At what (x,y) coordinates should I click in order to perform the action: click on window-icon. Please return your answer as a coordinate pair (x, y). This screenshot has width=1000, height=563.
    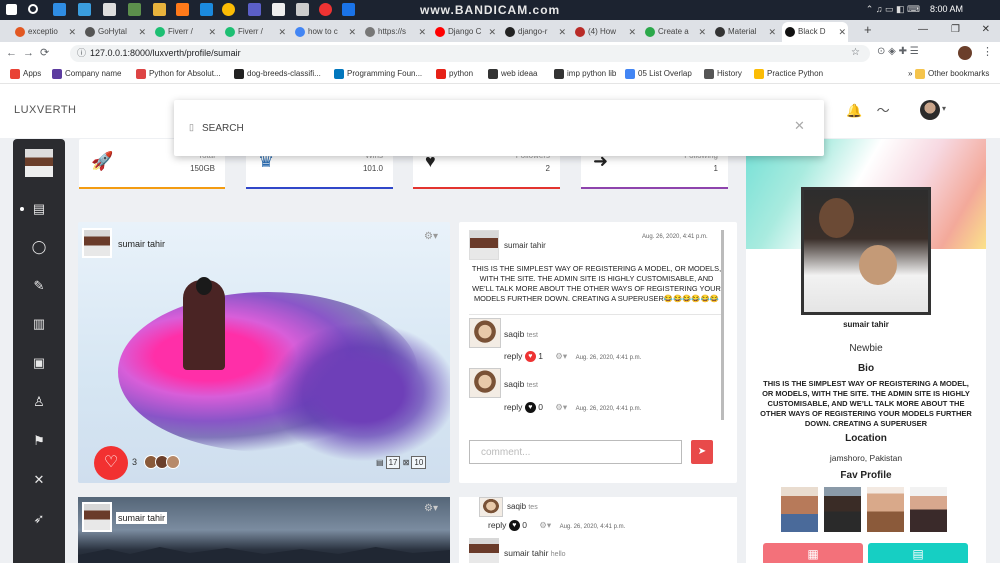
    Looking at the image, I should click on (302, 9).